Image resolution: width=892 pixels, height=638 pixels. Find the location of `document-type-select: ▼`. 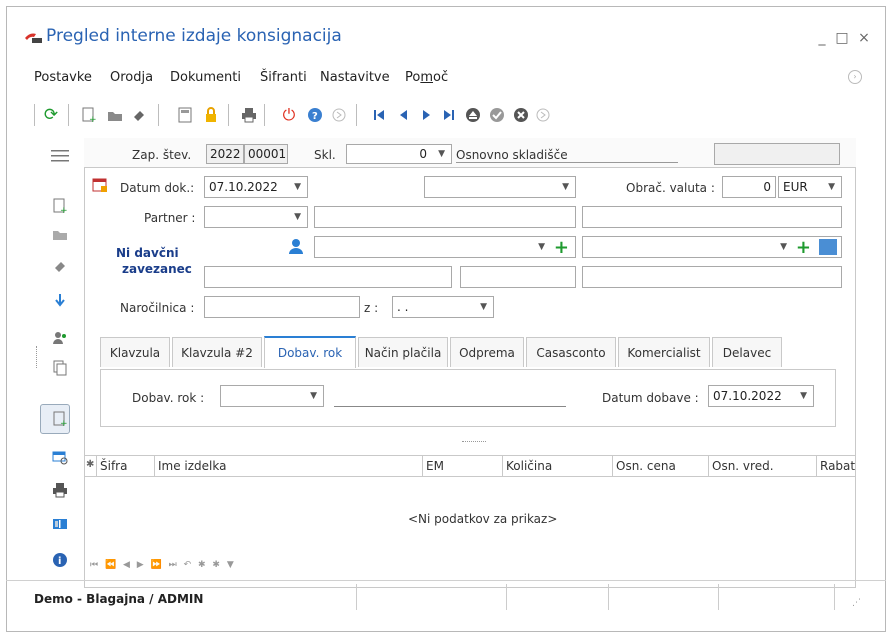

document-type-select: ▼ is located at coordinates (500, 187).